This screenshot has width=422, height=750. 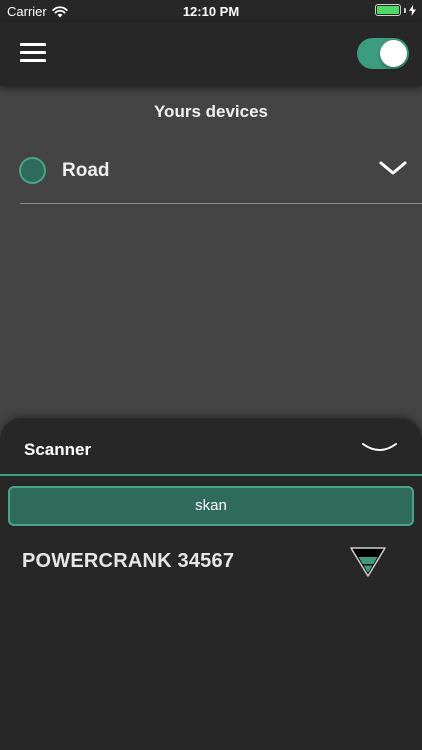 I want to click on battery-icon, so click(x=388, y=10).